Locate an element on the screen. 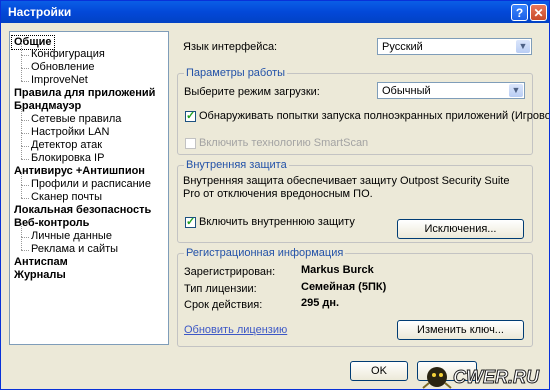 The image size is (550, 390). smartscan-checkbox is located at coordinates (190, 143).